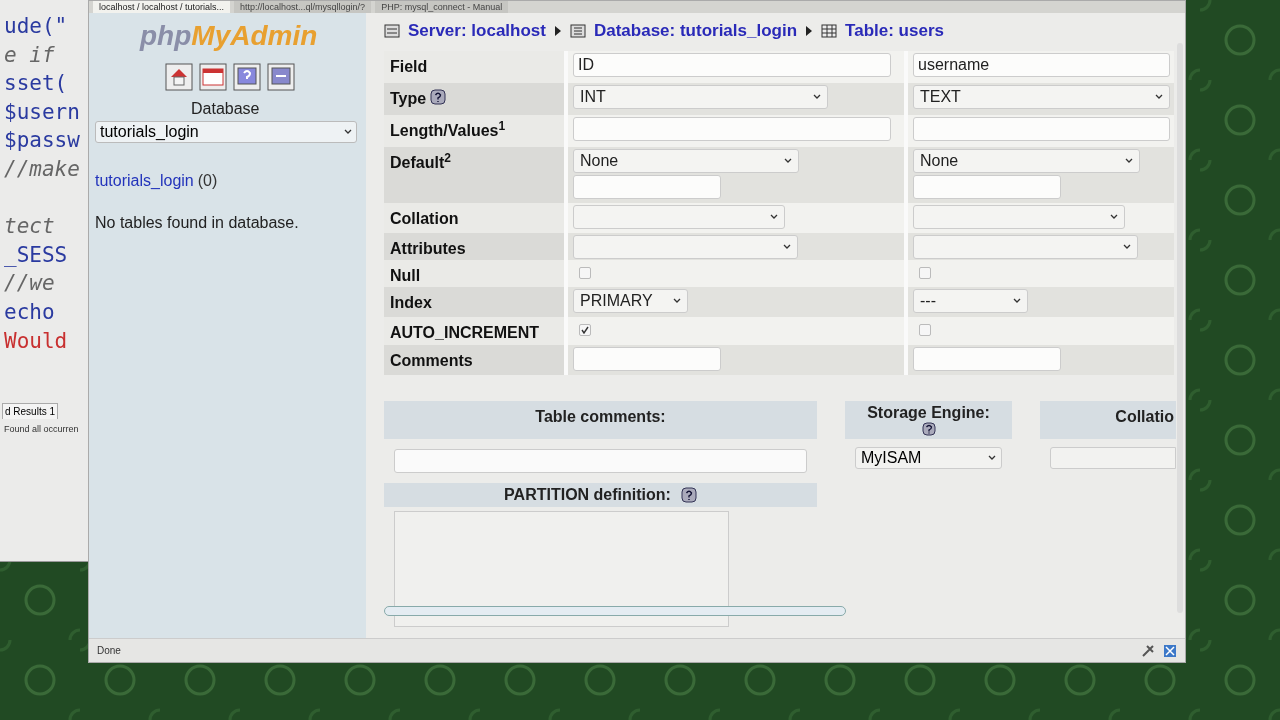 The height and width of the screenshot is (720, 1280). Describe the element at coordinates (695, 31) in the screenshot. I see `breadcrumb-link: Database: tutorials_login` at that location.